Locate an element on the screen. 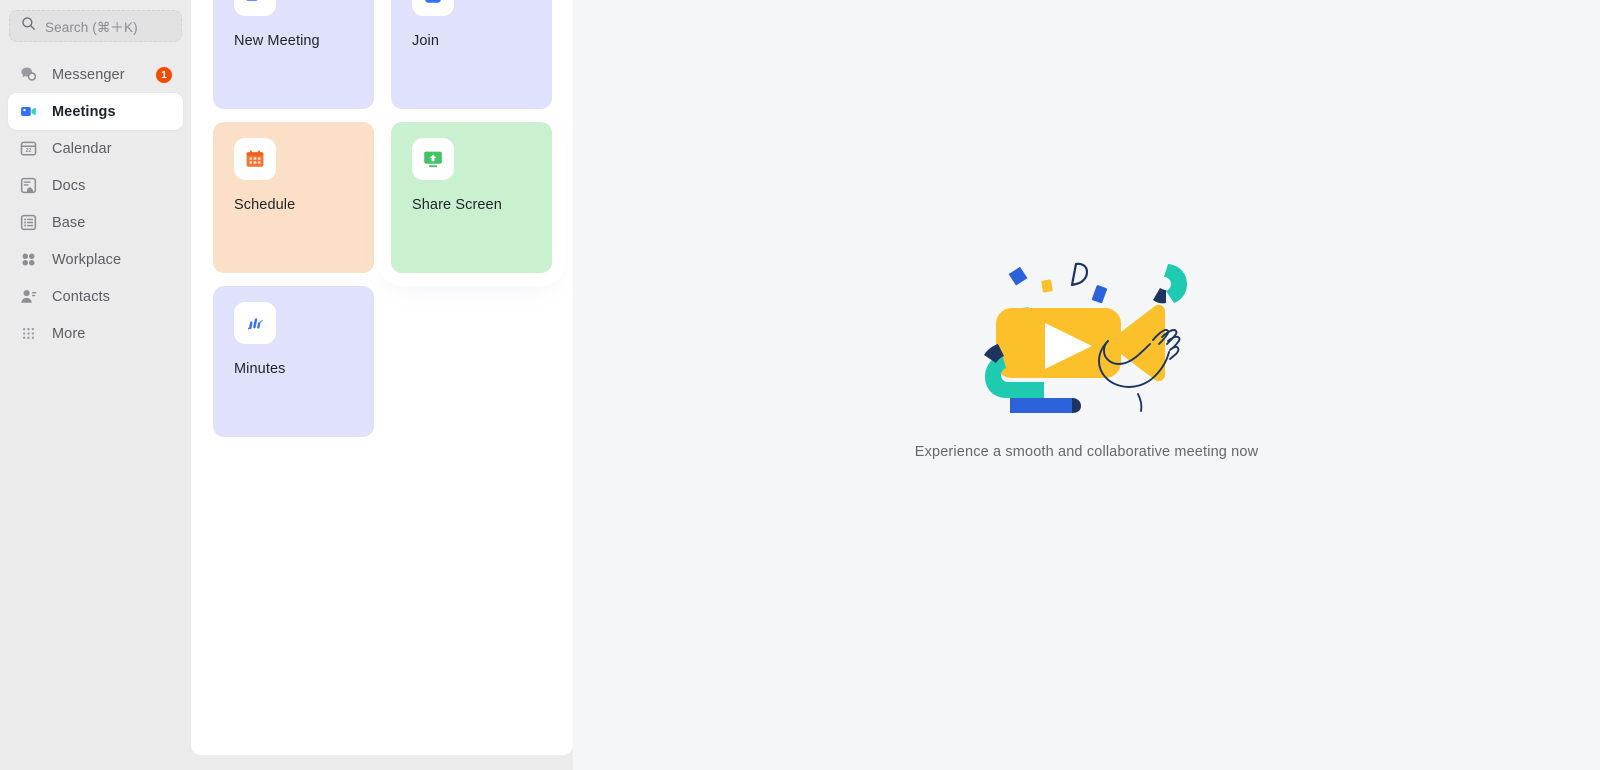 Image resolution: width=1600 pixels, height=770 pixels. sidebar-item-calendar: 22 Calendar is located at coordinates (95, 148).